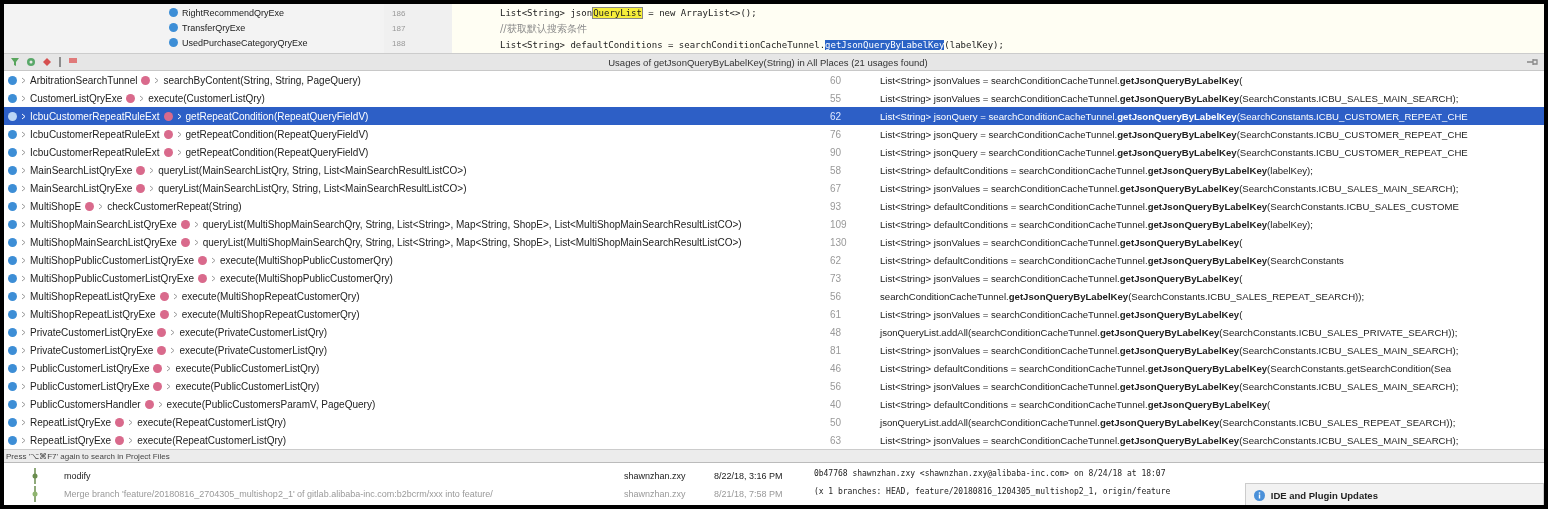 This screenshot has height=509, width=1548. Describe the element at coordinates (71, 440) in the screenshot. I see `class-name: RepeatListQryExe` at that location.